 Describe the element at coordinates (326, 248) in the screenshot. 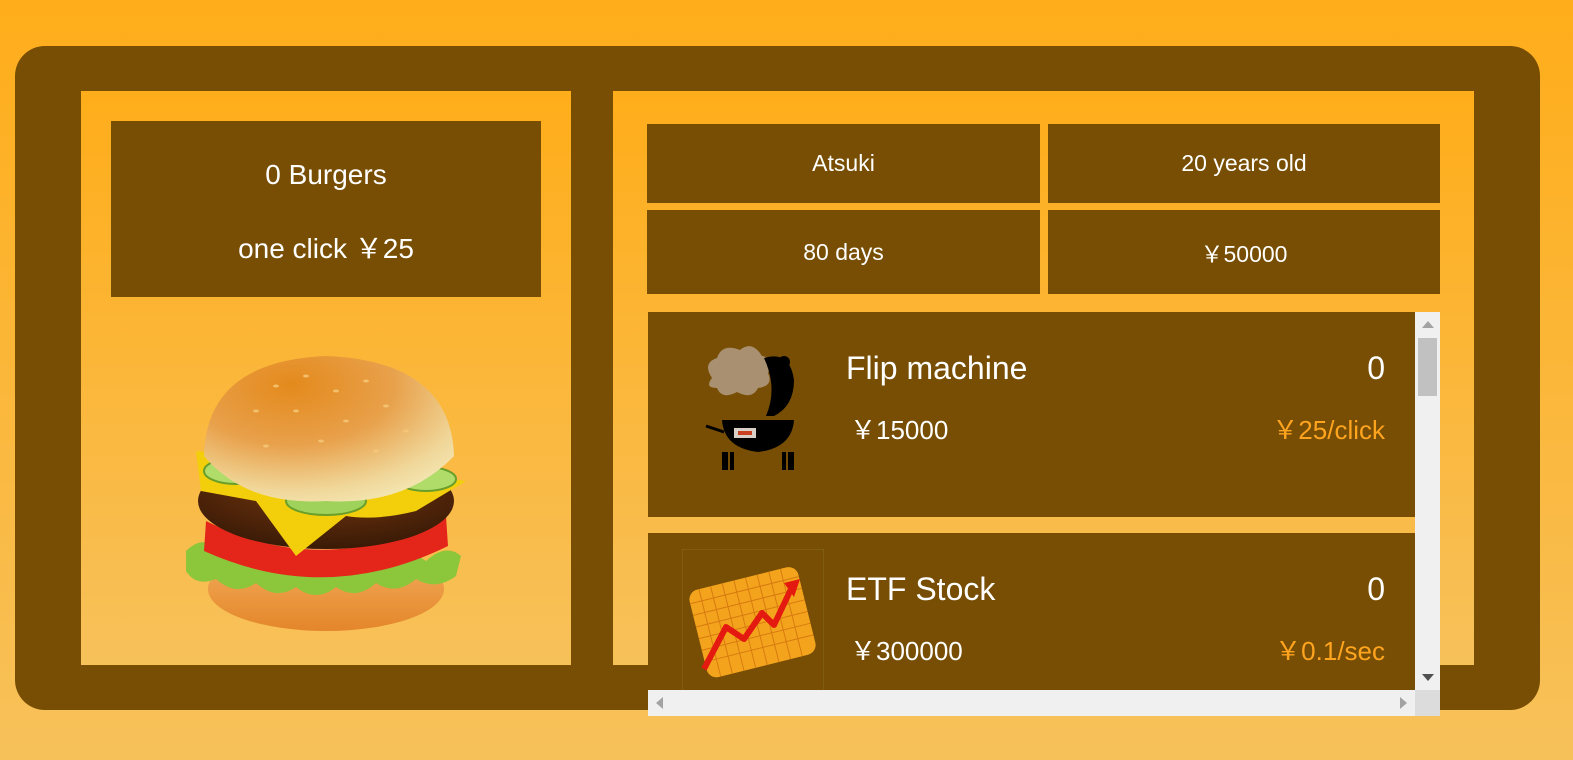

I see `click-value: one click ￥25` at that location.